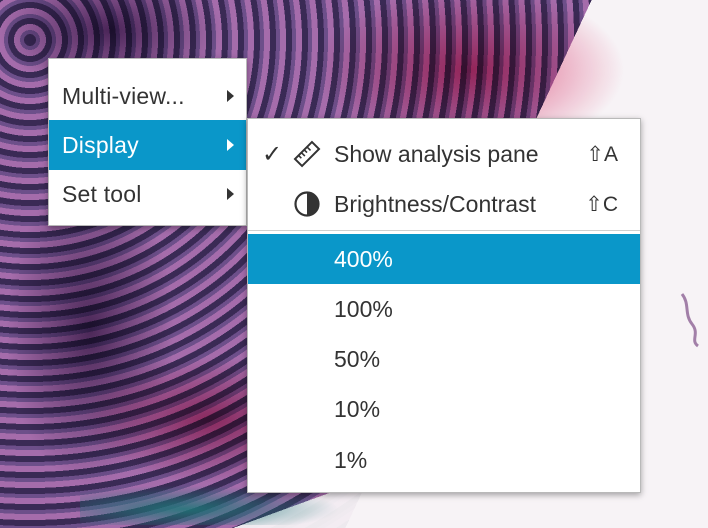 The height and width of the screenshot is (528, 708). Describe the element at coordinates (147, 194) in the screenshot. I see `menu-item-set-tool: Set tool` at that location.